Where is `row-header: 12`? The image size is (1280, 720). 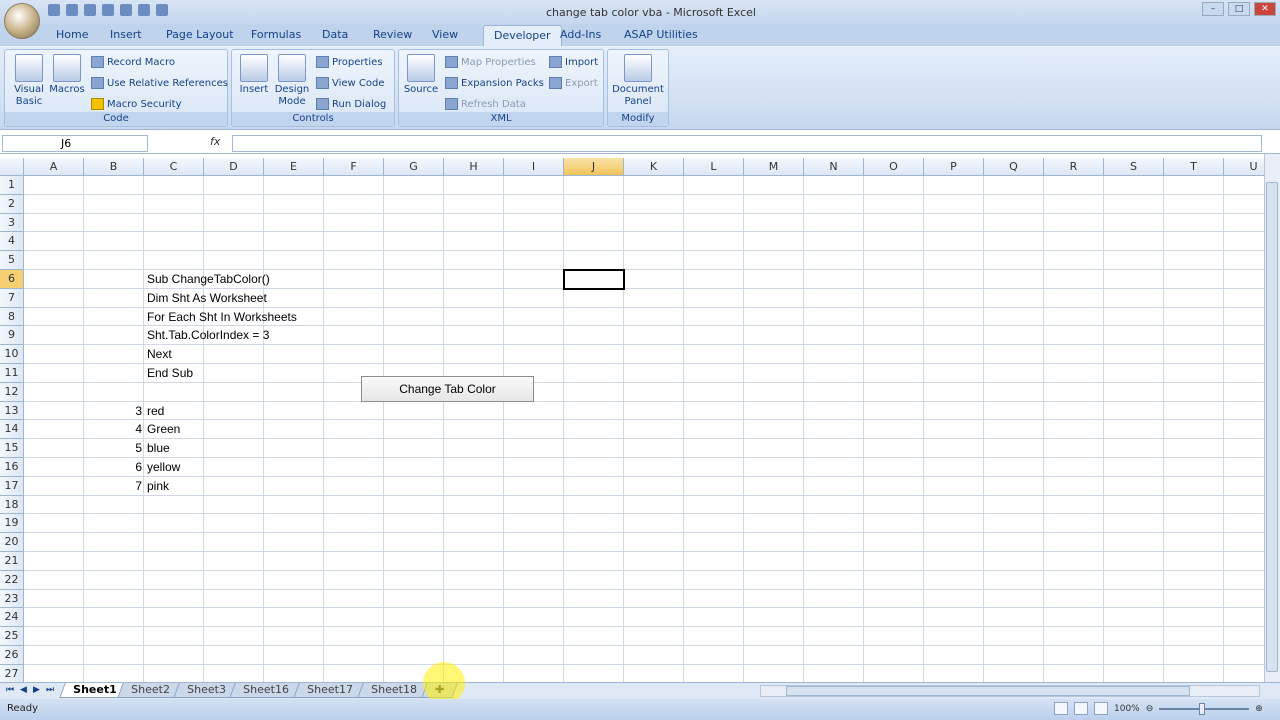 row-header: 12 is located at coordinates (12, 392).